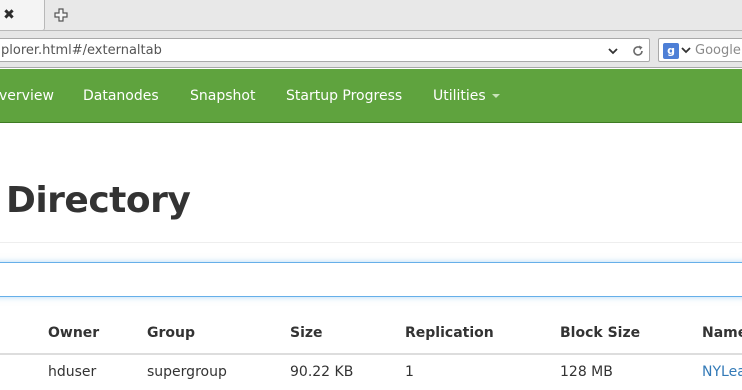  Describe the element at coordinates (371, 15) in the screenshot. I see `browser-tab-strip: ✖` at that location.